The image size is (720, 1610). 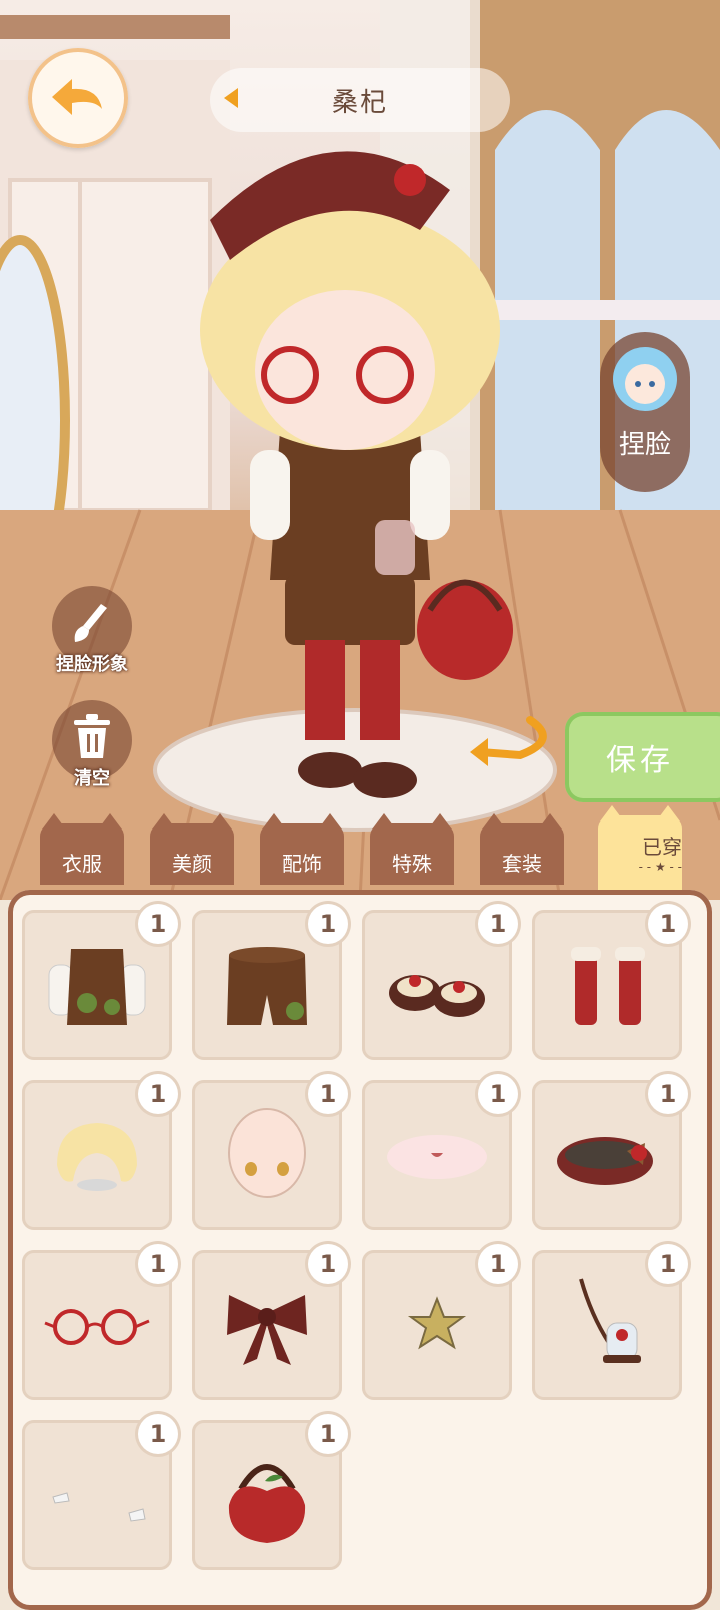 What do you see at coordinates (92, 664) in the screenshot?
I see `face-image-label: 捏脸形象` at bounding box center [92, 664].